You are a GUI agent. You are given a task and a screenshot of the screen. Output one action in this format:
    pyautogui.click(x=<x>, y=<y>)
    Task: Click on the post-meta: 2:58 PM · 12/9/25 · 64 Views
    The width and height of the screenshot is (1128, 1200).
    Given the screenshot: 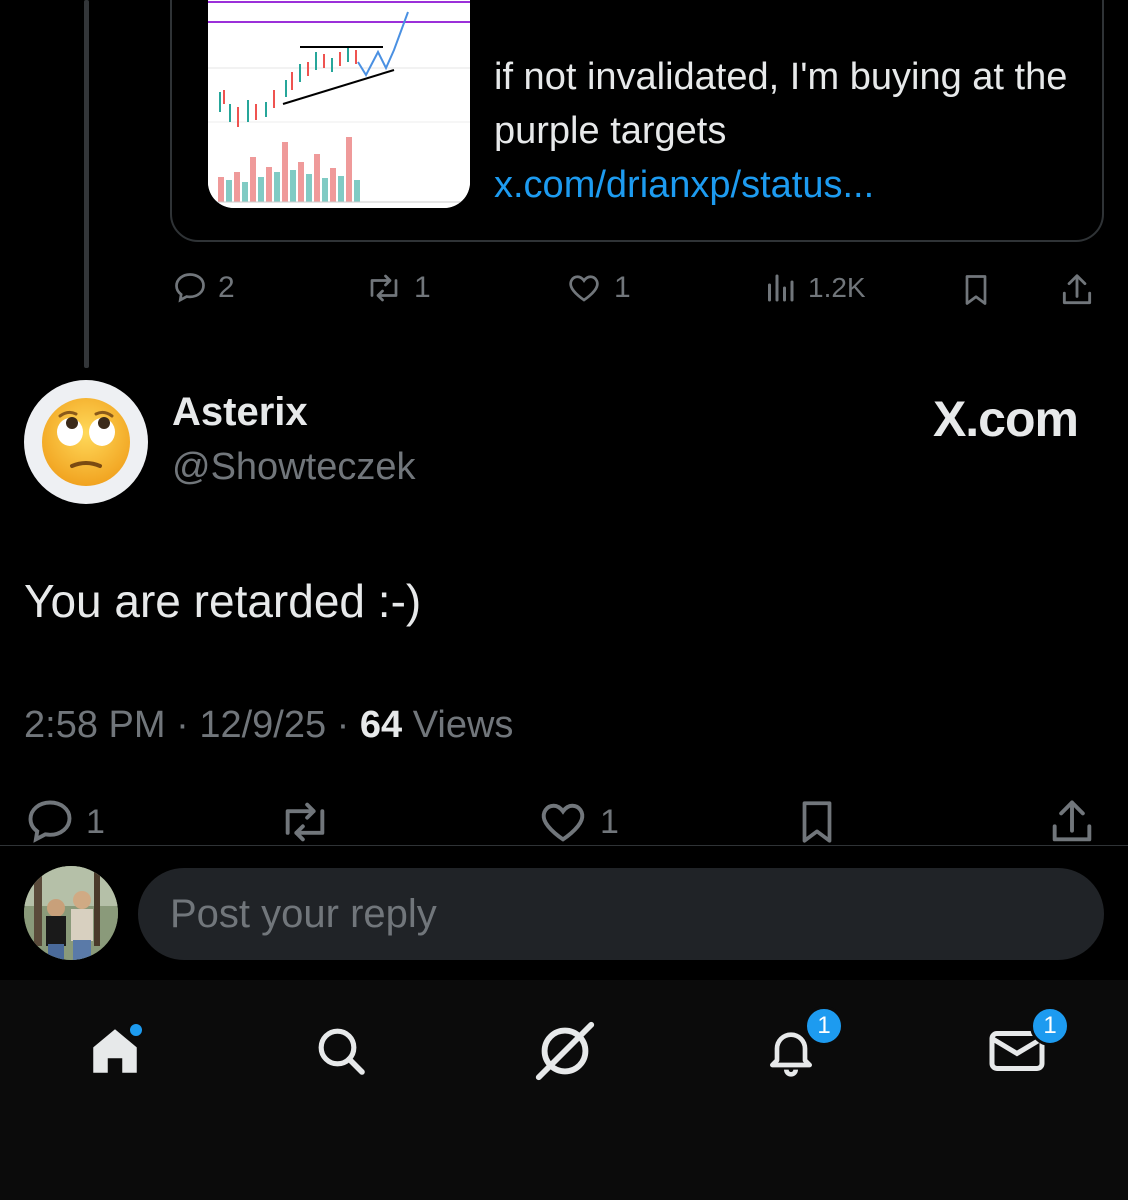 What is the action you would take?
    pyautogui.click(x=268, y=725)
    